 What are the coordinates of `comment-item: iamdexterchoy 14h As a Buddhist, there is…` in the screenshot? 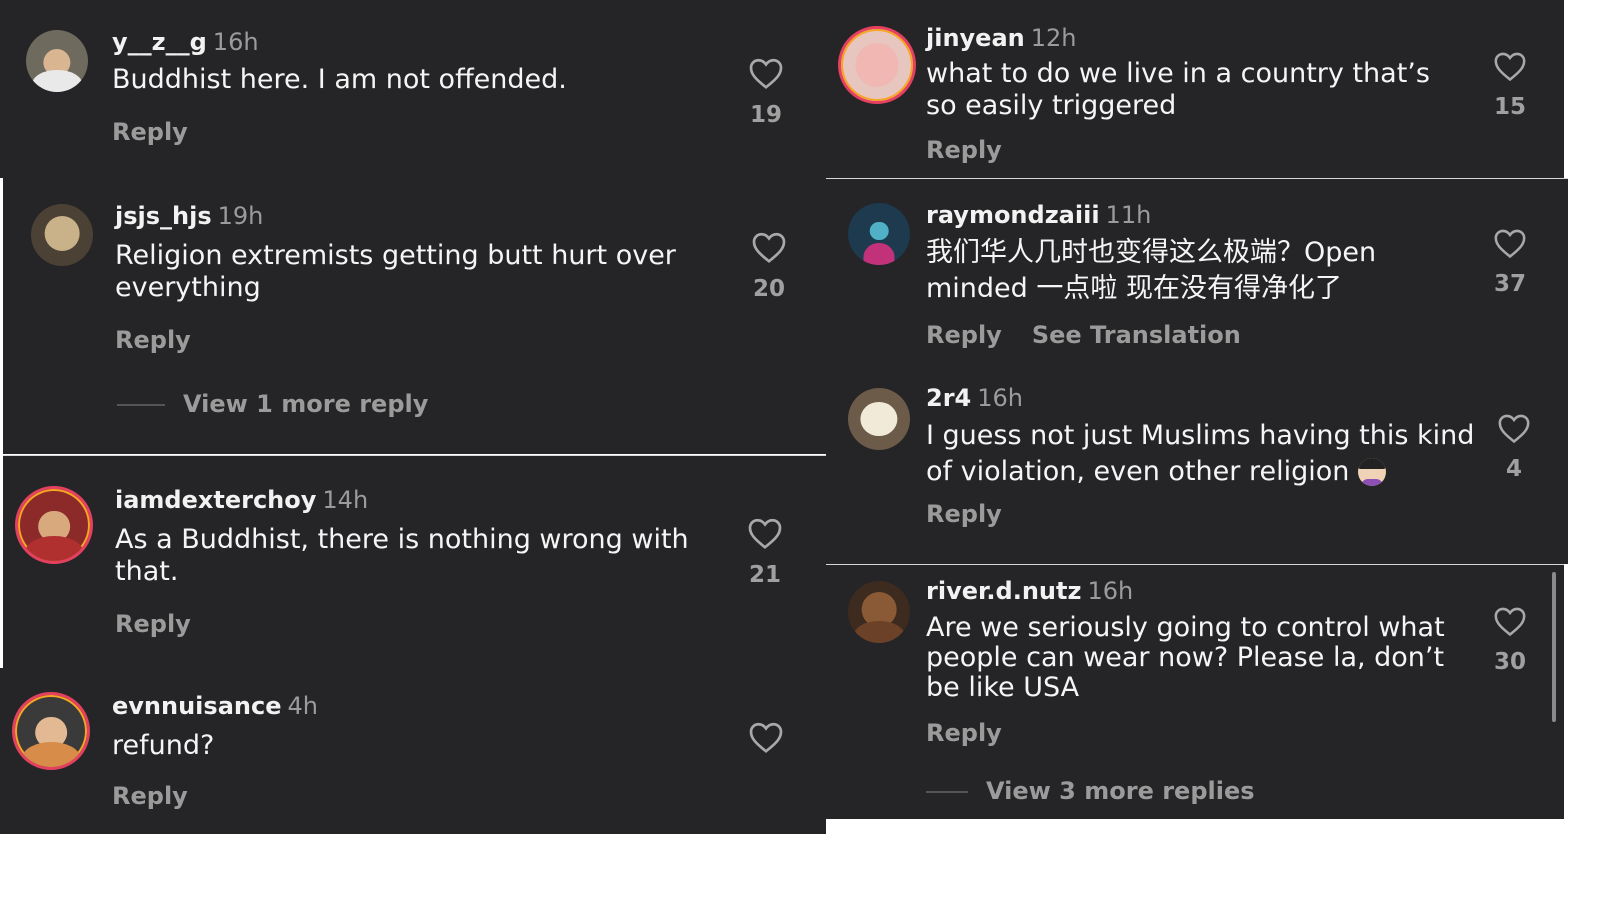 It's located at (414, 562).